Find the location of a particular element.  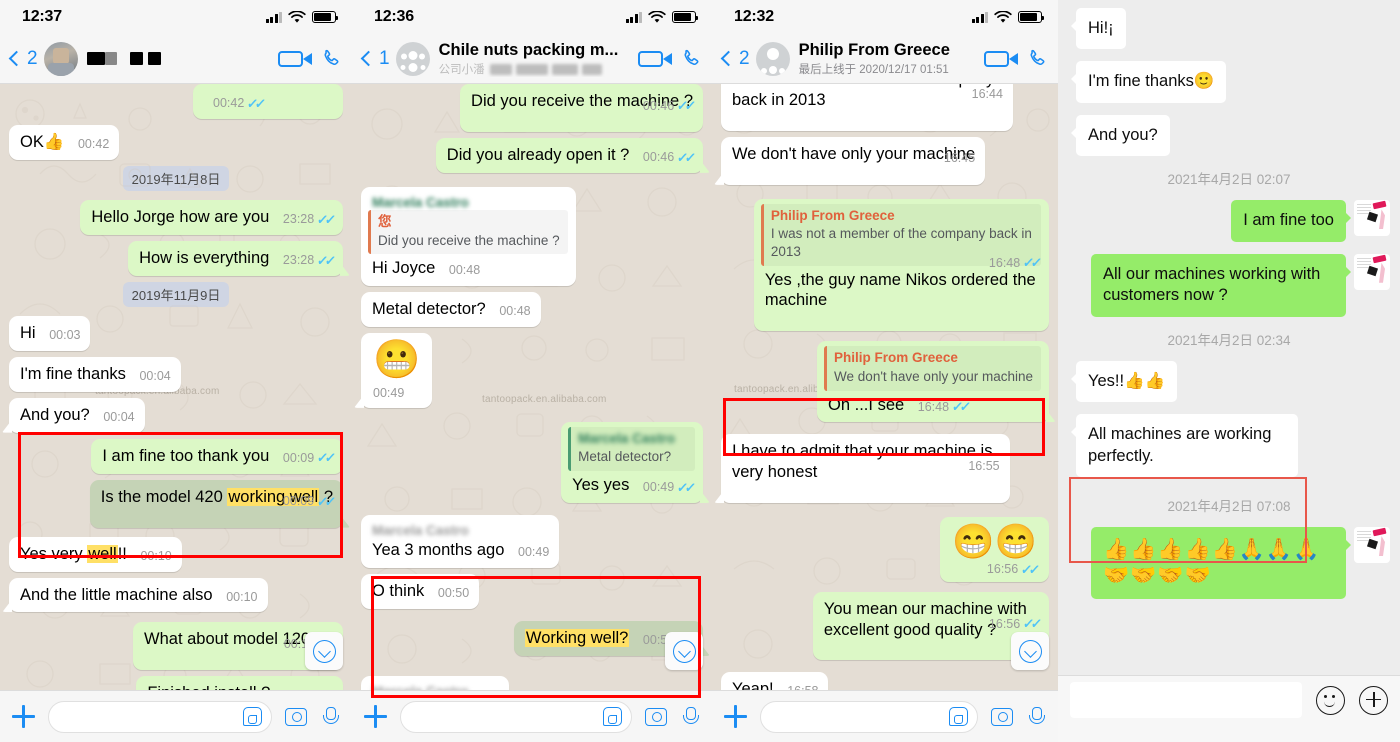

chevron-down-icon is located at coordinates (324, 651).